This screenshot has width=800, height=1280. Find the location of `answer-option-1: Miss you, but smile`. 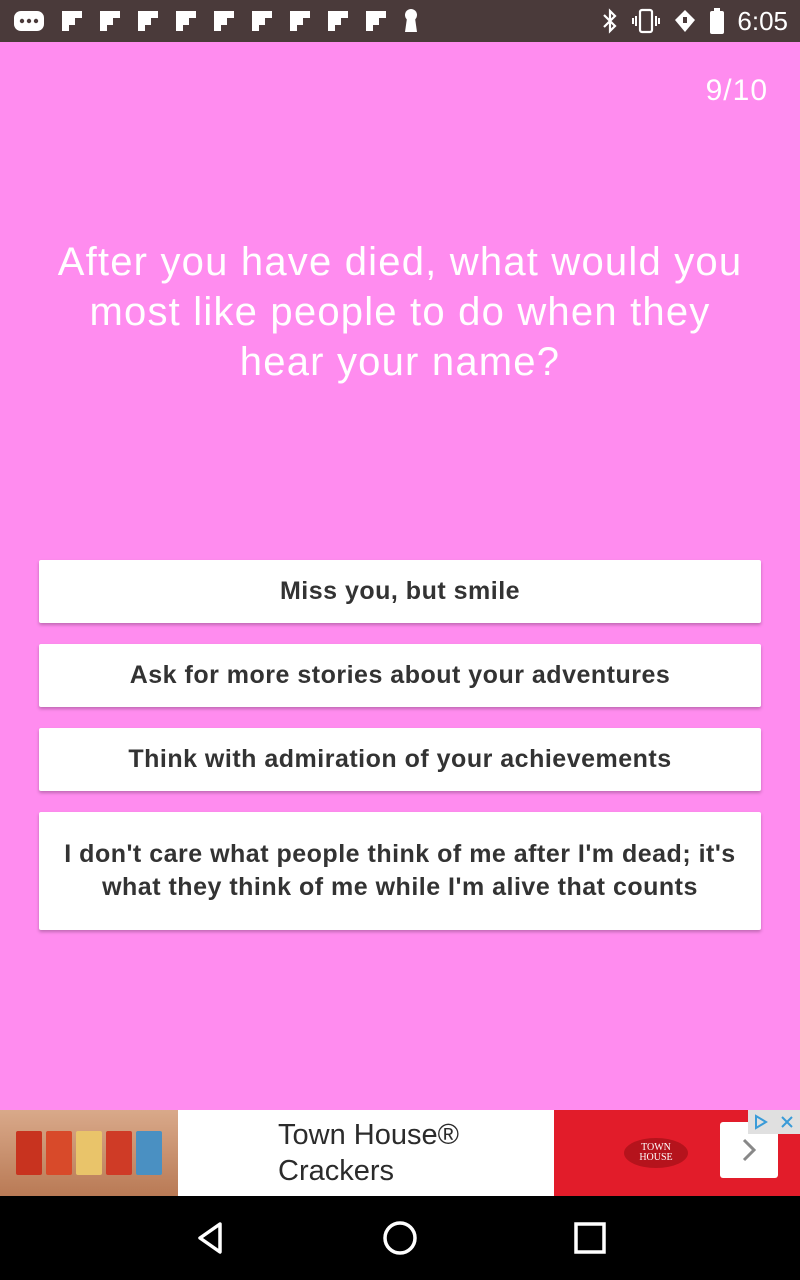

answer-option-1: Miss you, but smile is located at coordinates (400, 591).